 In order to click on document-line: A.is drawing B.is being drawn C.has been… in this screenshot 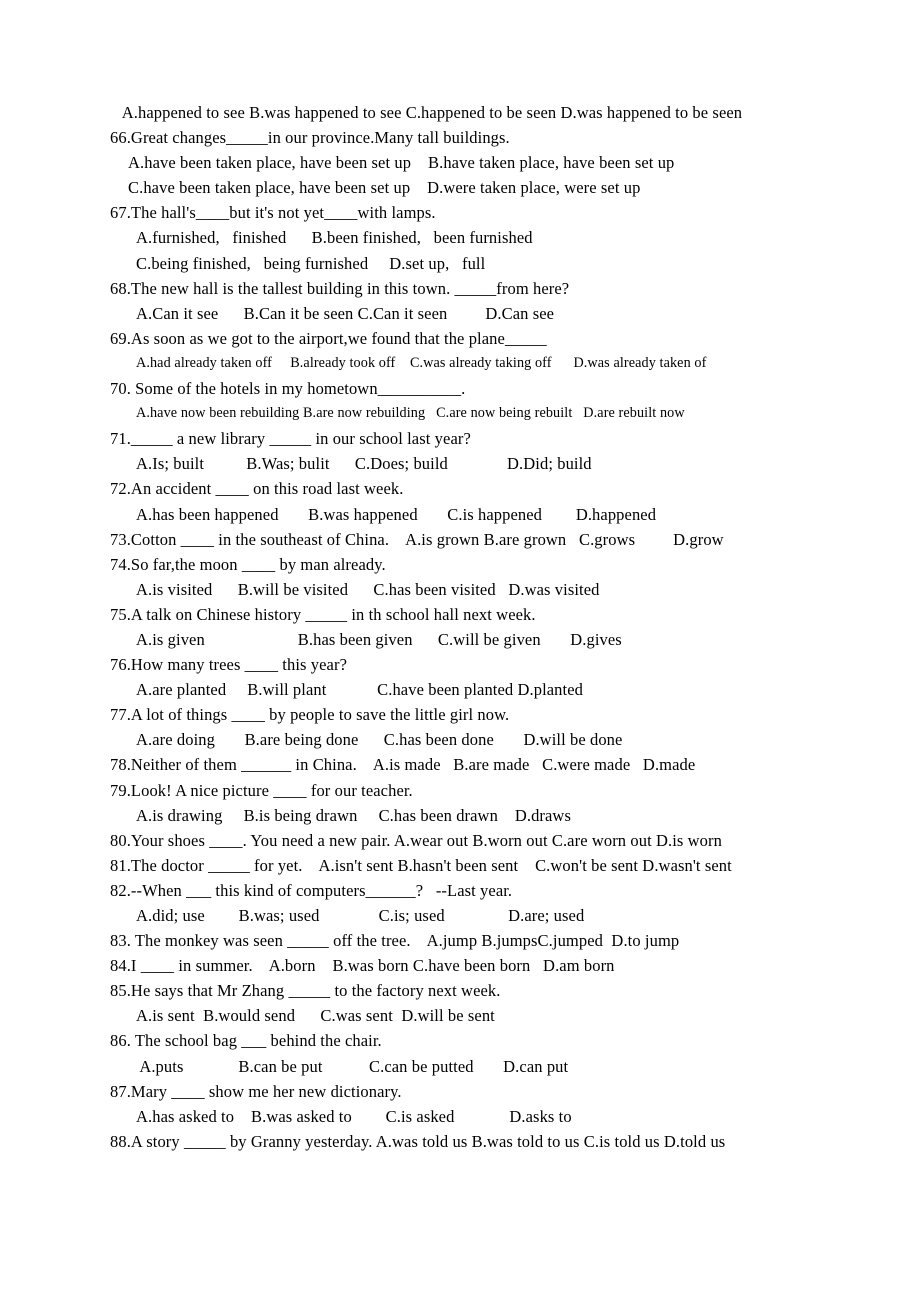, I will do `click(353, 815)`.